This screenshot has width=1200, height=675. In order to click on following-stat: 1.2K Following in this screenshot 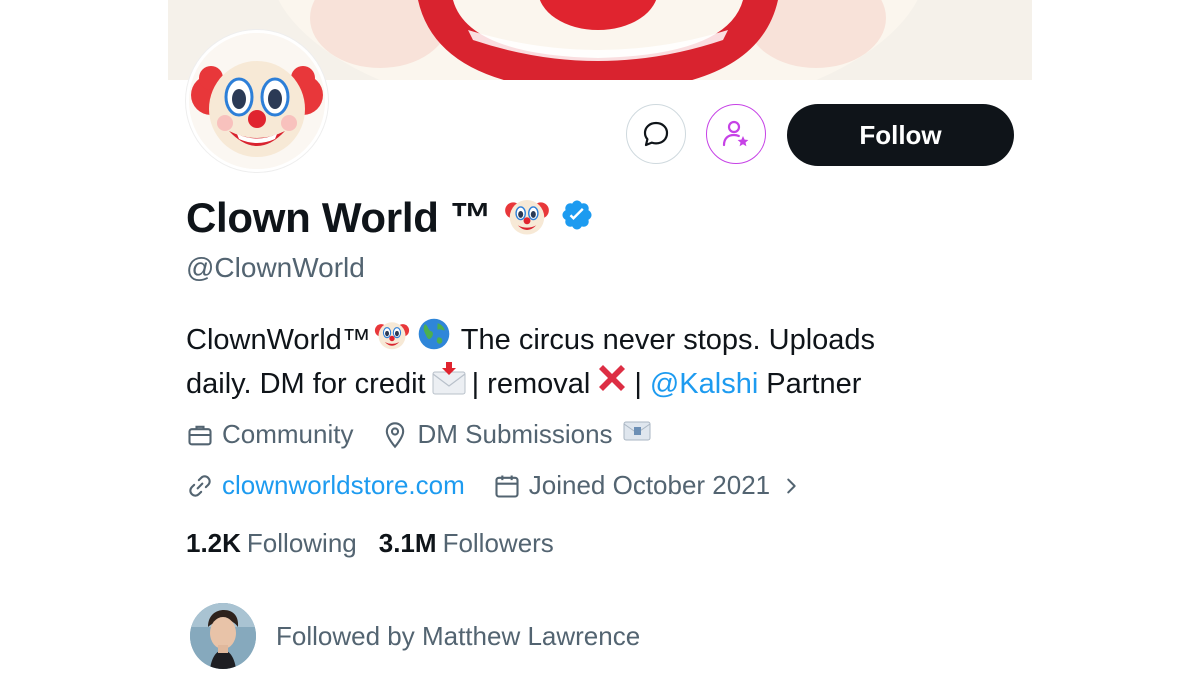, I will do `click(271, 543)`.